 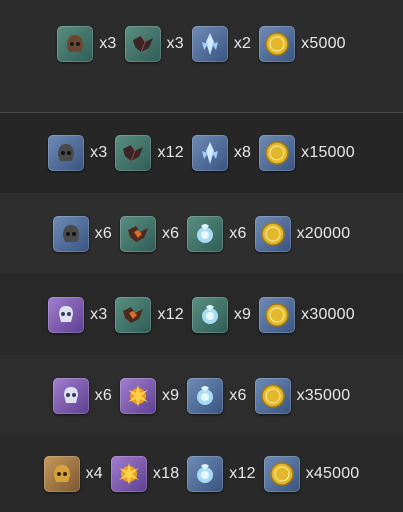 What do you see at coordinates (242, 43) in the screenshot?
I see `quantity-label: x2` at bounding box center [242, 43].